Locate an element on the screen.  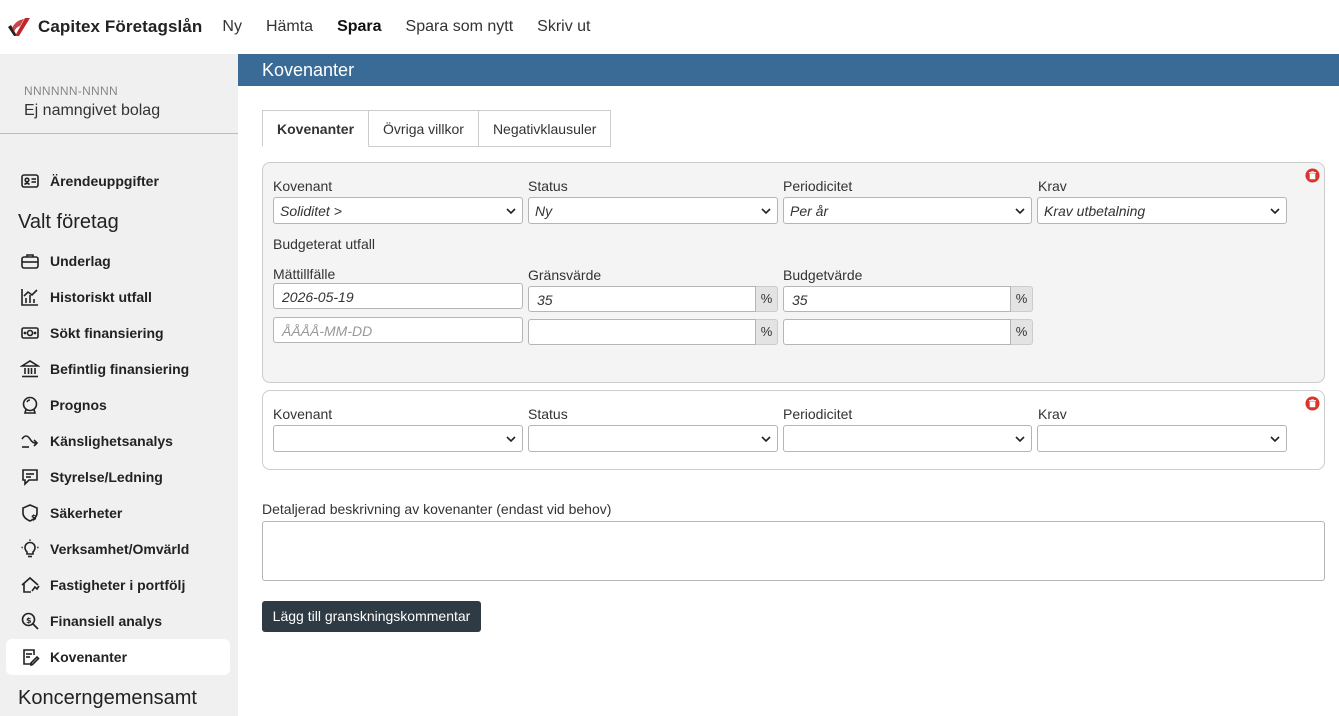
sidebar-item-sensitivity-analysis: Känslighetsanalys is located at coordinates (118, 441).